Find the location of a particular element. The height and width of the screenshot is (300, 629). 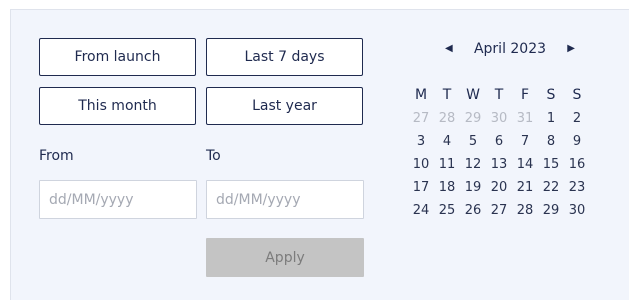

calendar-day: 15 is located at coordinates (551, 164).